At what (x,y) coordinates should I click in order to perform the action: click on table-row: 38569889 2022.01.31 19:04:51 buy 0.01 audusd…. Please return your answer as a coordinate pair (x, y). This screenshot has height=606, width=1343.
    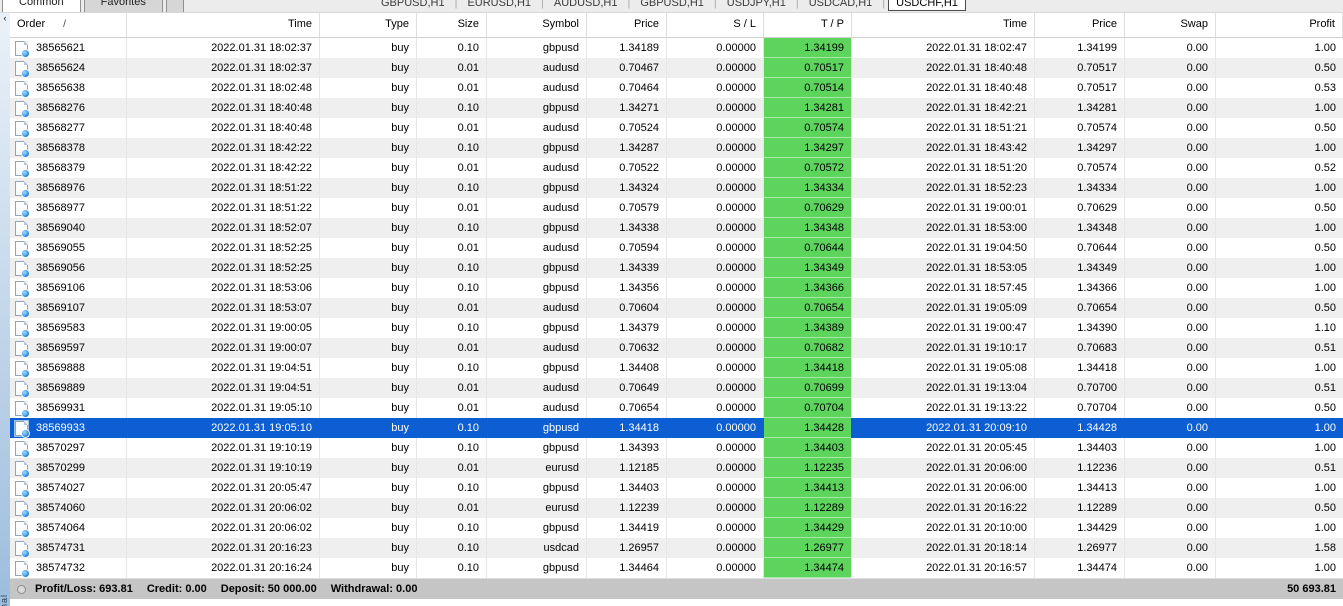
    Looking at the image, I should click on (676, 388).